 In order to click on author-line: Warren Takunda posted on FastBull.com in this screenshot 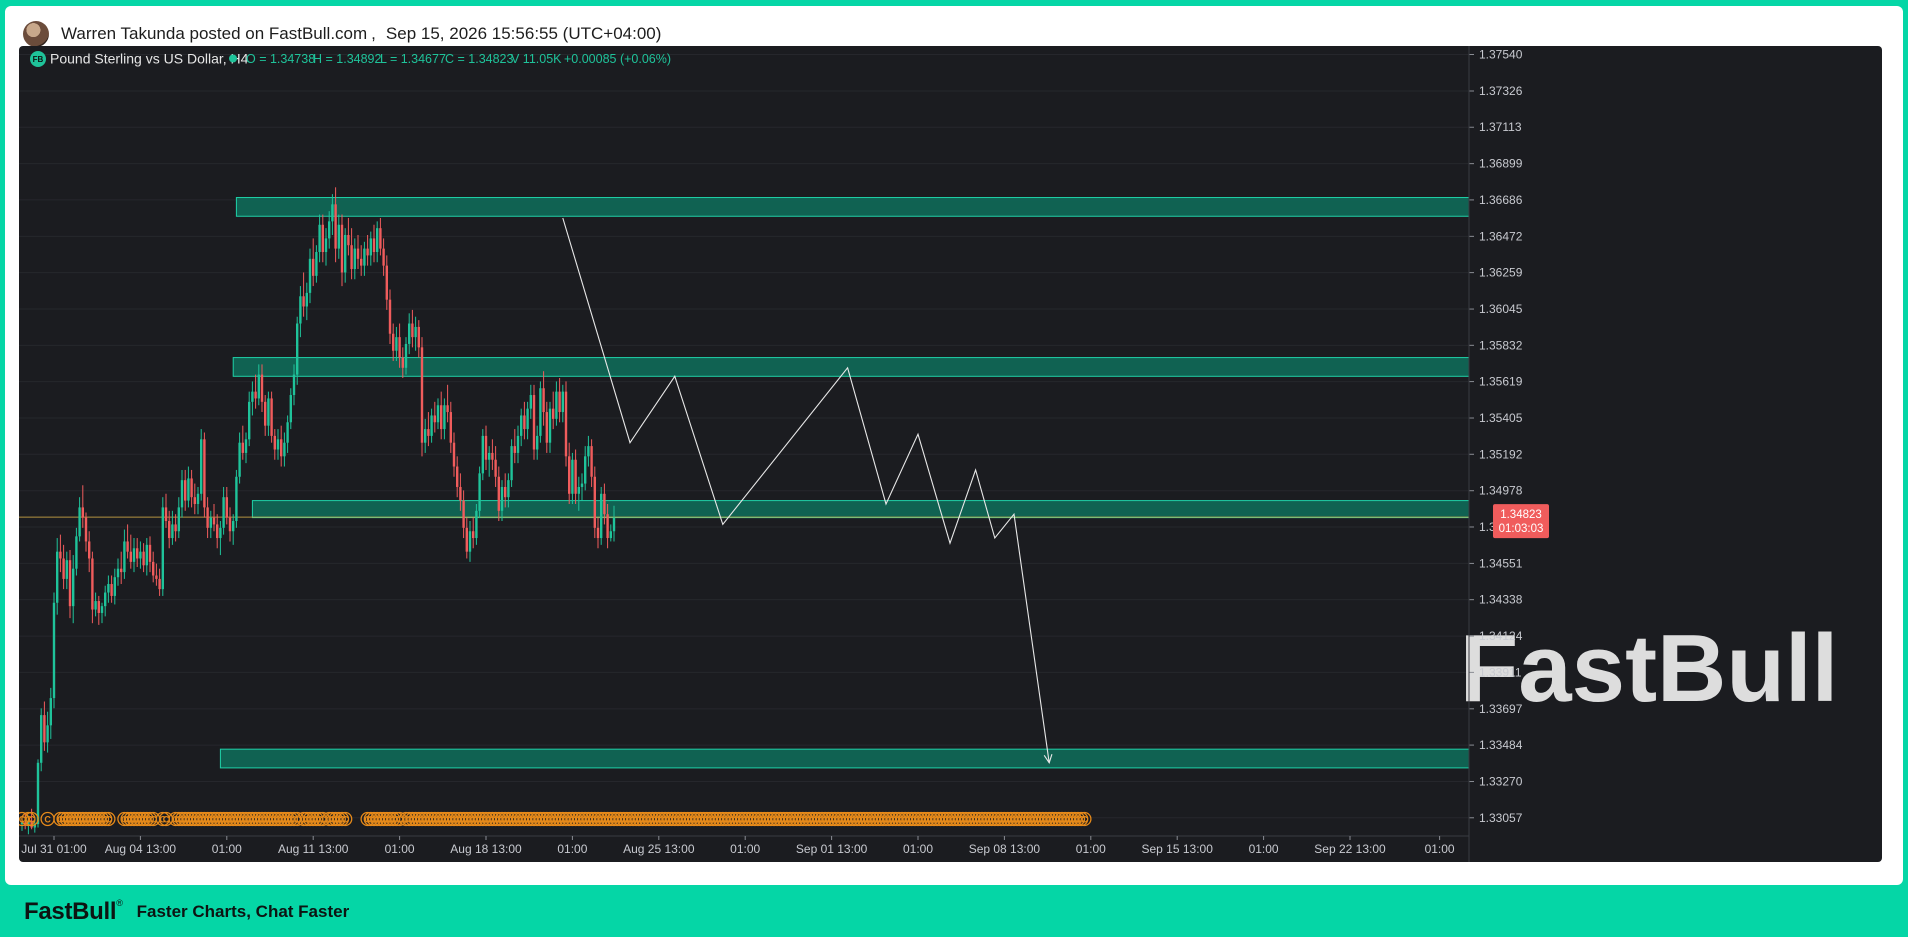, I will do `click(214, 33)`.